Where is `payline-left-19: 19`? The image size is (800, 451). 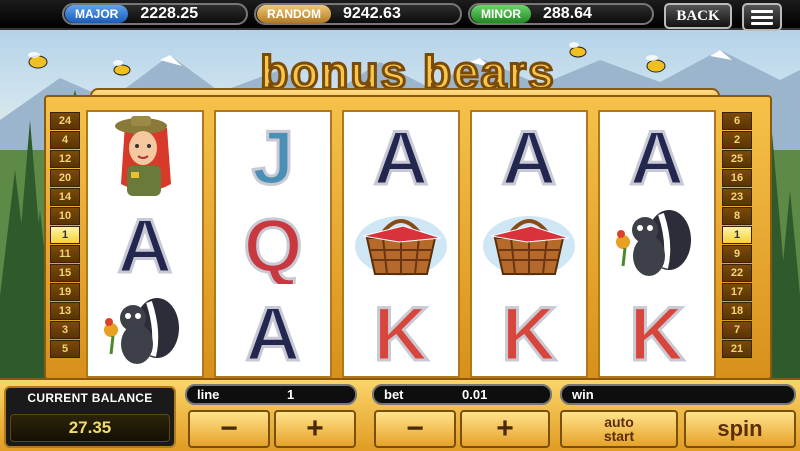 payline-left-19: 19 is located at coordinates (65, 292).